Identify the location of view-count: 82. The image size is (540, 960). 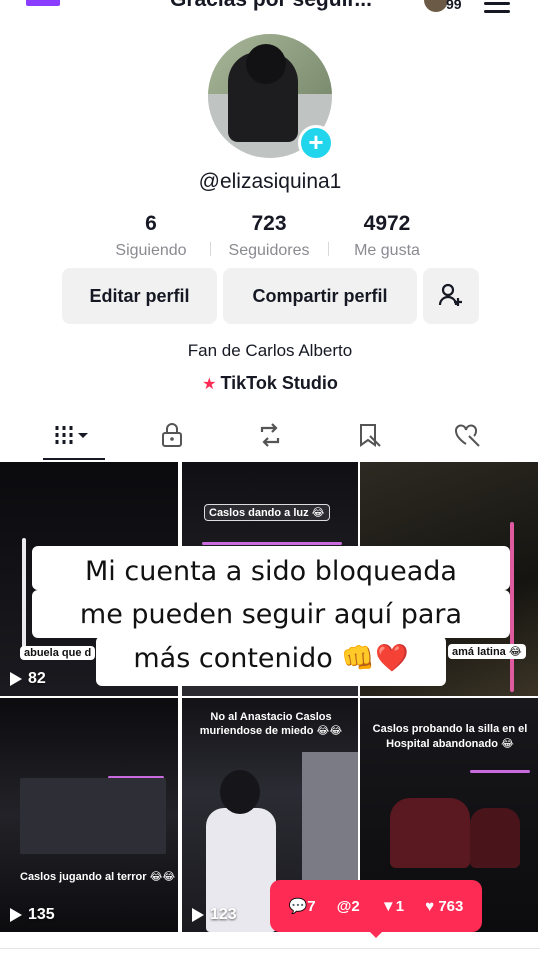
(28, 679).